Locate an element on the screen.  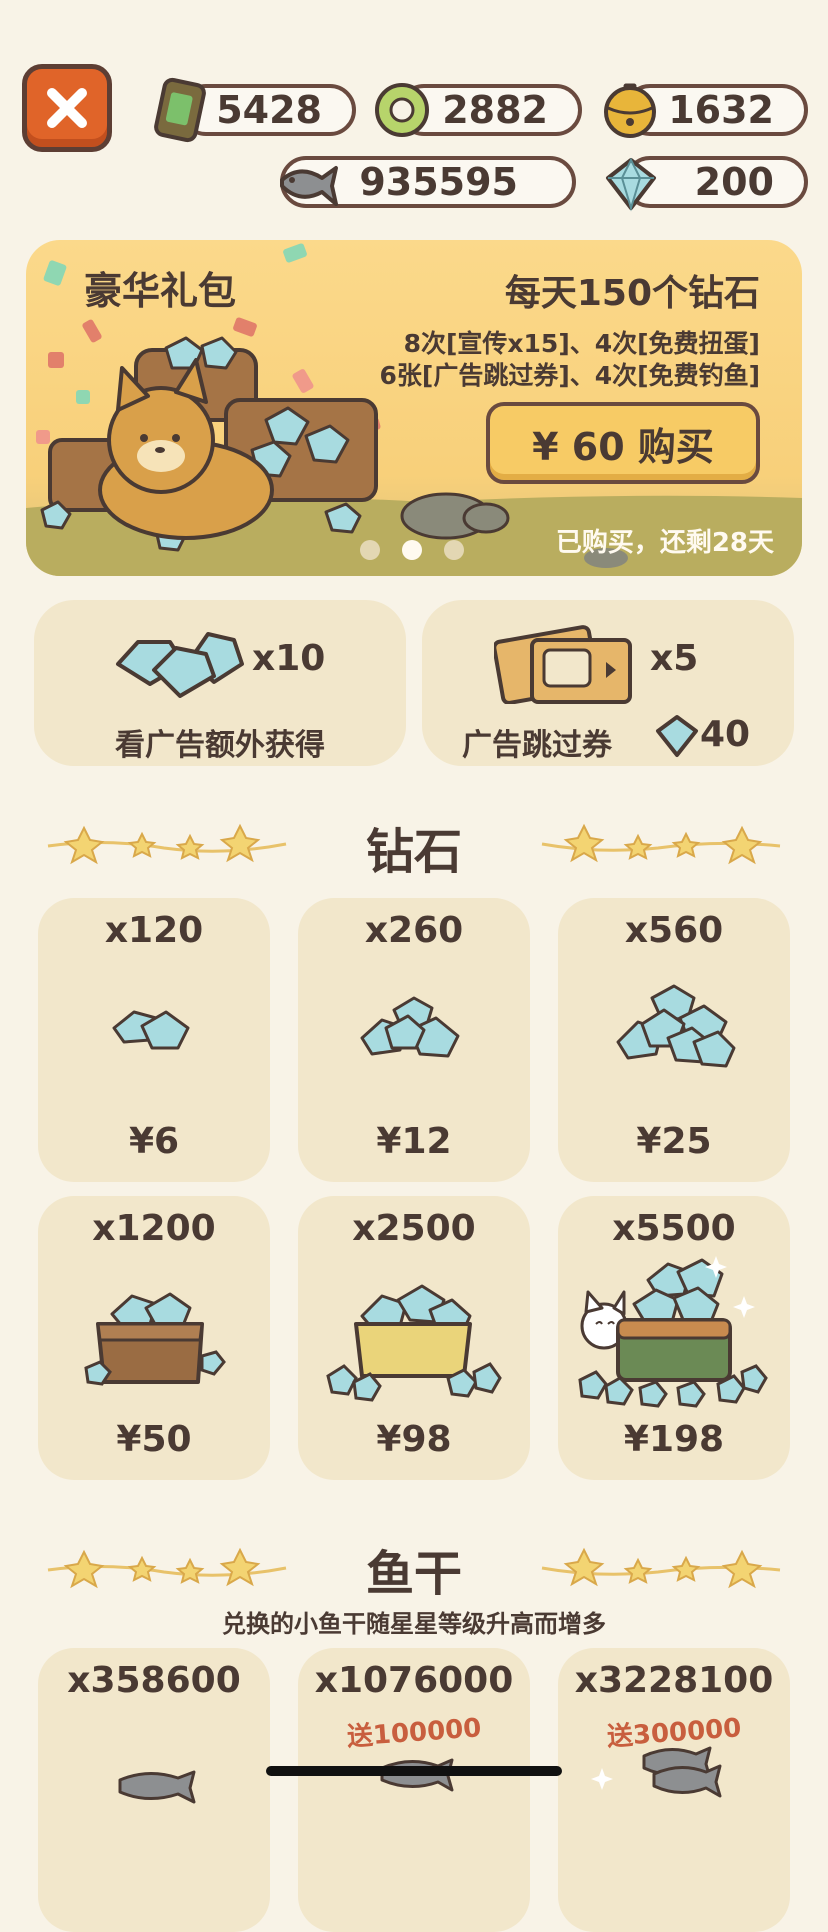
banner-status: 已购买，还剩28天 is located at coordinates (664, 543).